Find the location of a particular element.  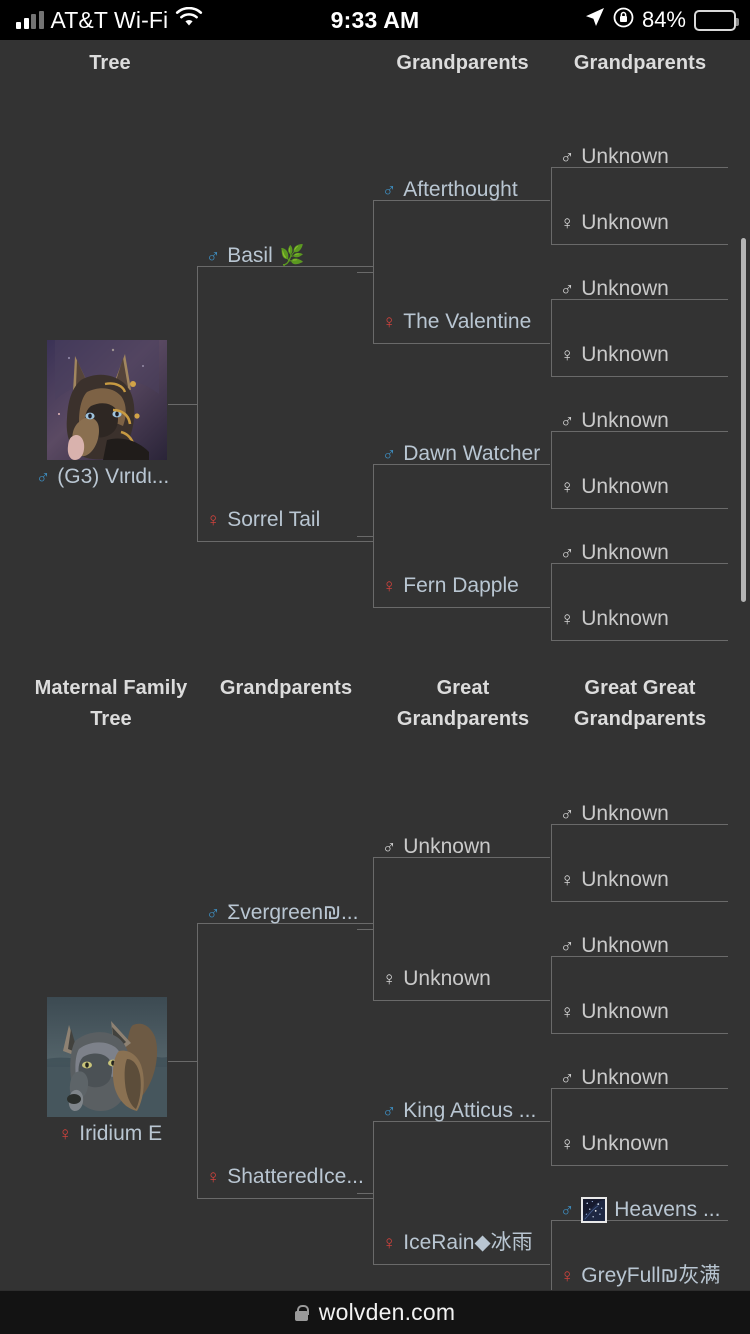

great-grandparent-2: ♀ Unknown is located at coordinates (614, 223).